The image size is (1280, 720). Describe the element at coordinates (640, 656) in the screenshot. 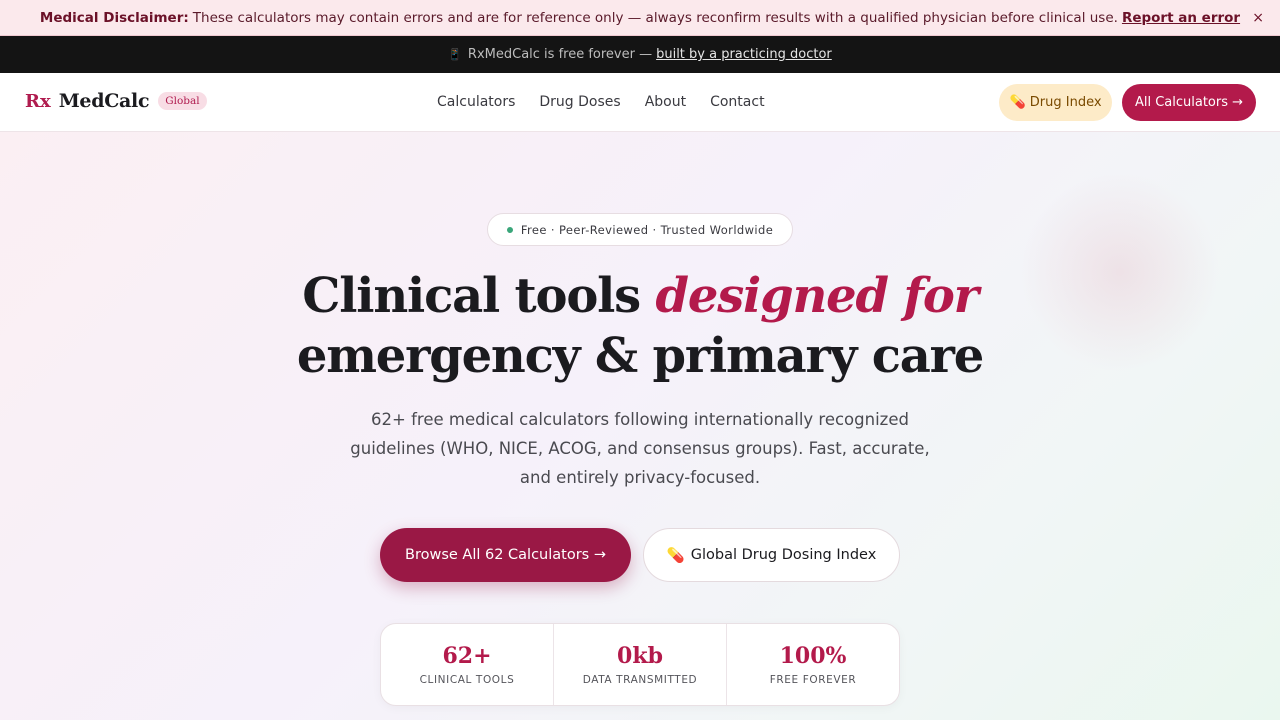

I see `stat-value: 0kb` at that location.